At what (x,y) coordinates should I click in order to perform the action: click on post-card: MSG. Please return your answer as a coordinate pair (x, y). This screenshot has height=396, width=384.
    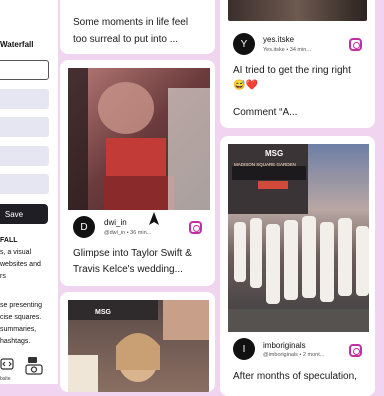
    Looking at the image, I should click on (137, 342).